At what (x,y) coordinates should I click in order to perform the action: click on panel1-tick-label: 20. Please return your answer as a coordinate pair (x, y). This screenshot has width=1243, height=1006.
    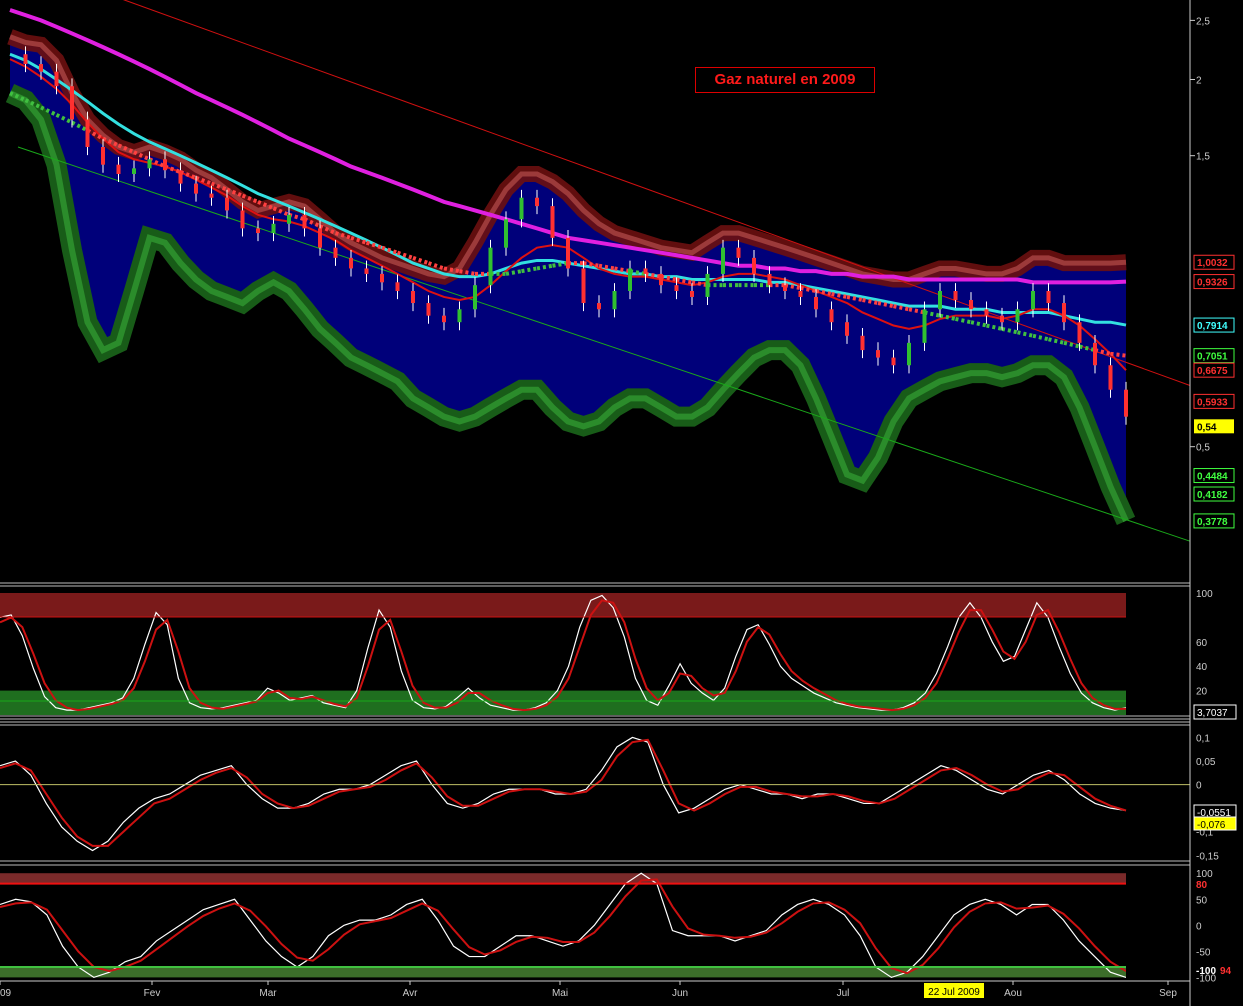
    Looking at the image, I should click on (1202, 692).